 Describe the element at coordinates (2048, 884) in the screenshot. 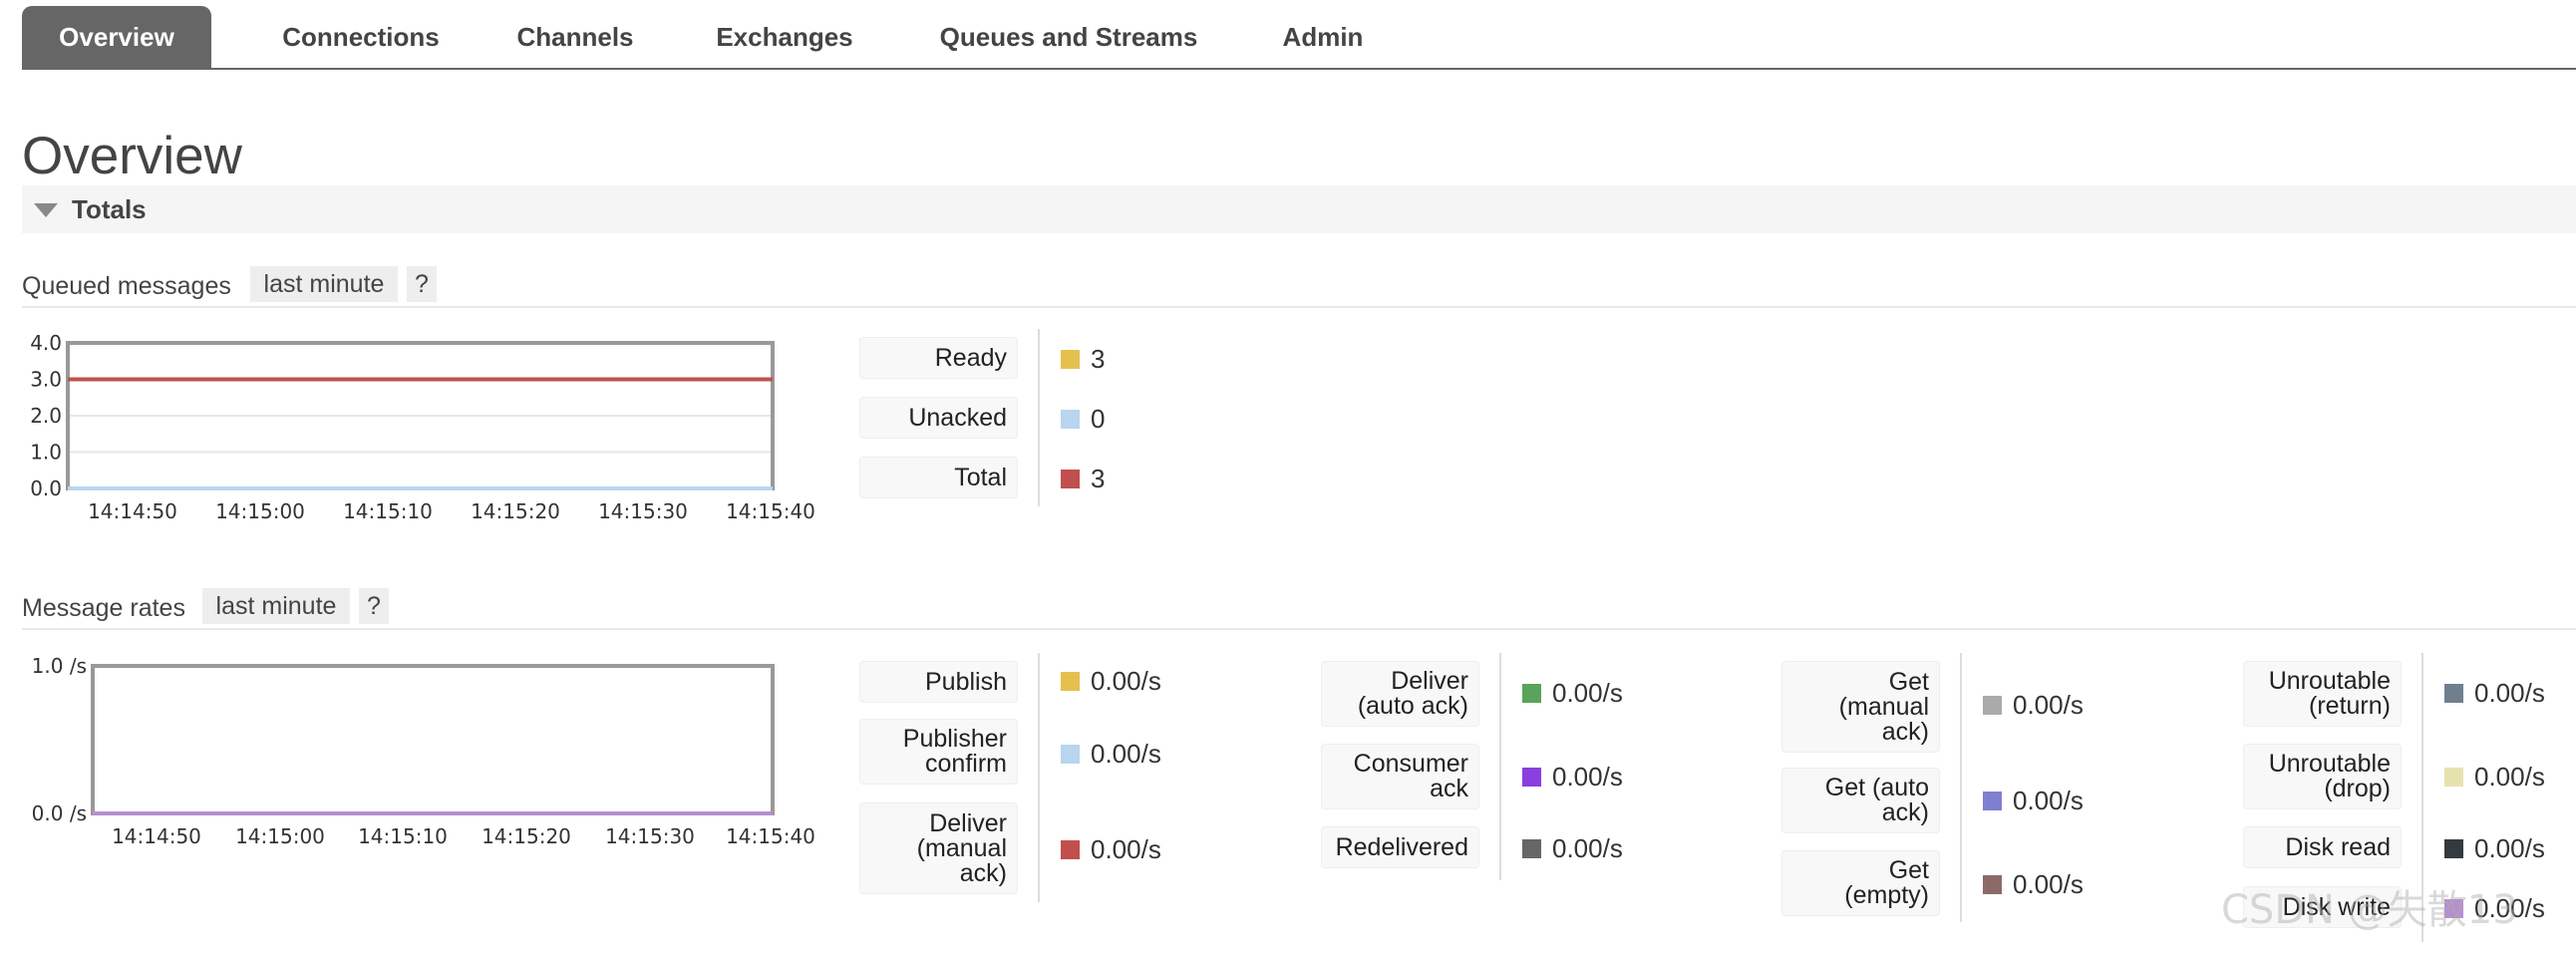

I see `legend-value-get-empty: 0.00/s` at that location.